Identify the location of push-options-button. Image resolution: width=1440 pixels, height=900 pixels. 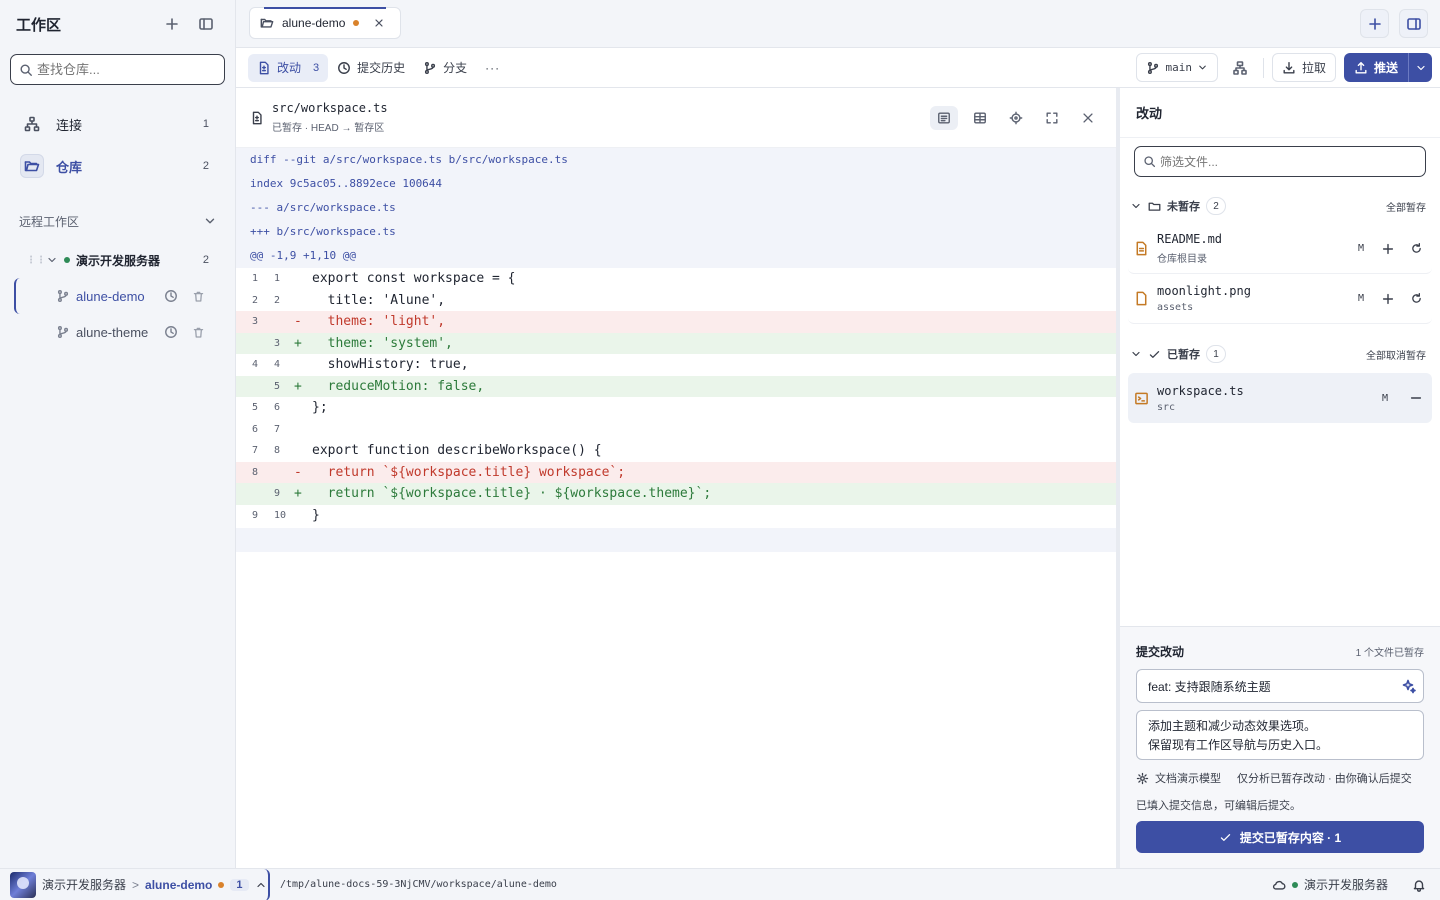
(1420, 67).